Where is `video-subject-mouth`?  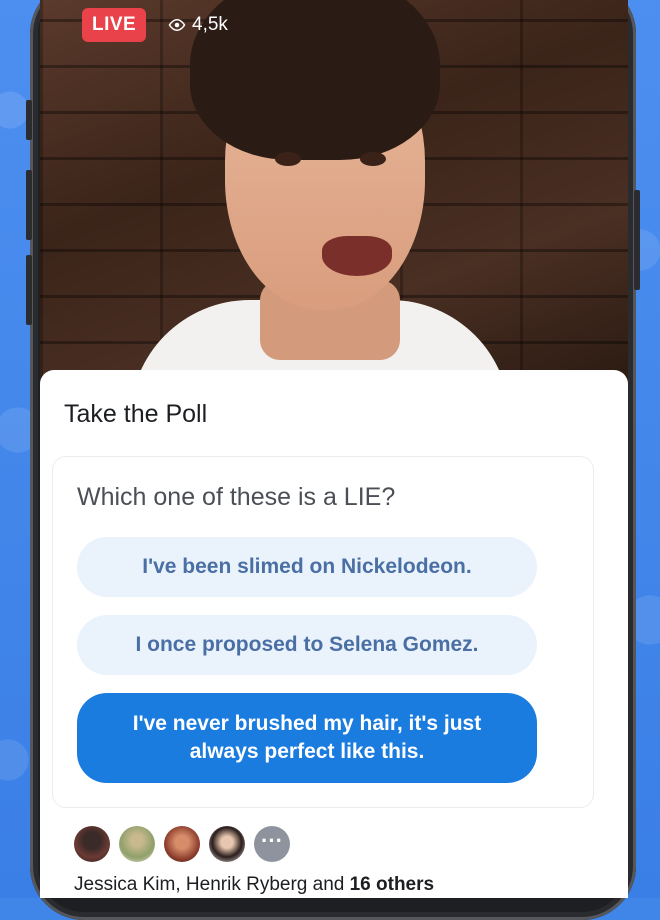 video-subject-mouth is located at coordinates (357, 256).